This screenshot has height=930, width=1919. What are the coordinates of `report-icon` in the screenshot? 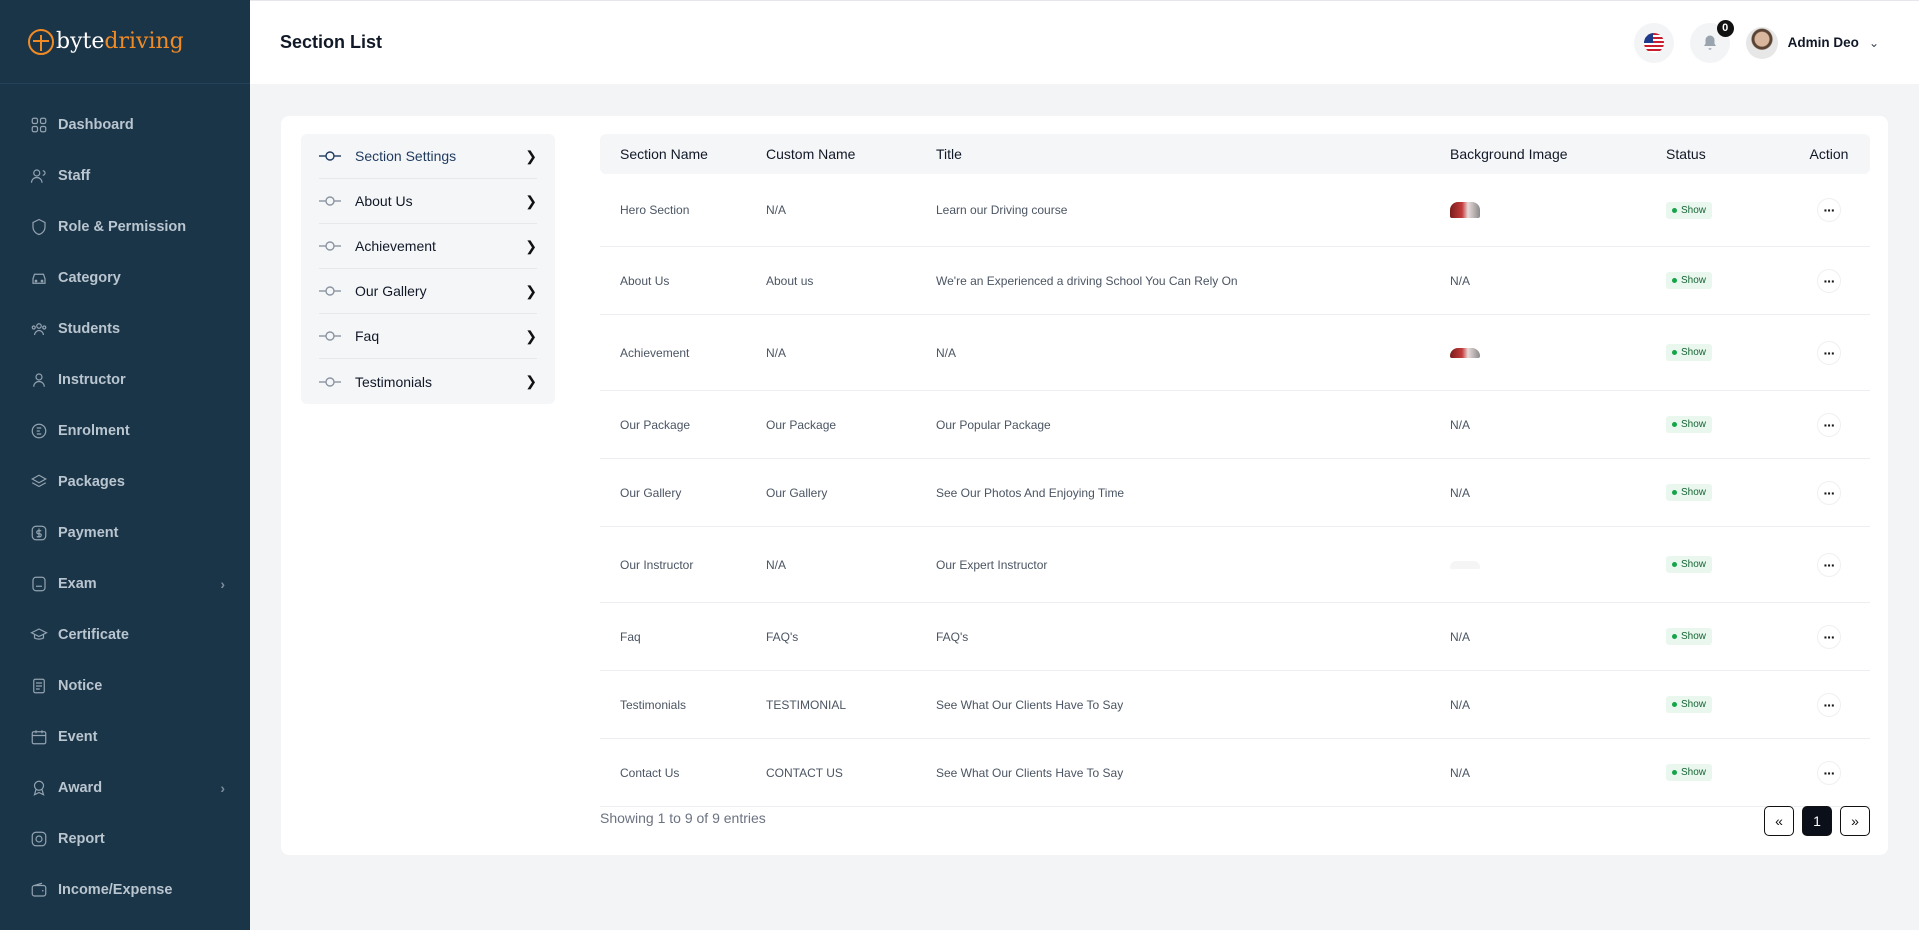 It's located at (39, 839).